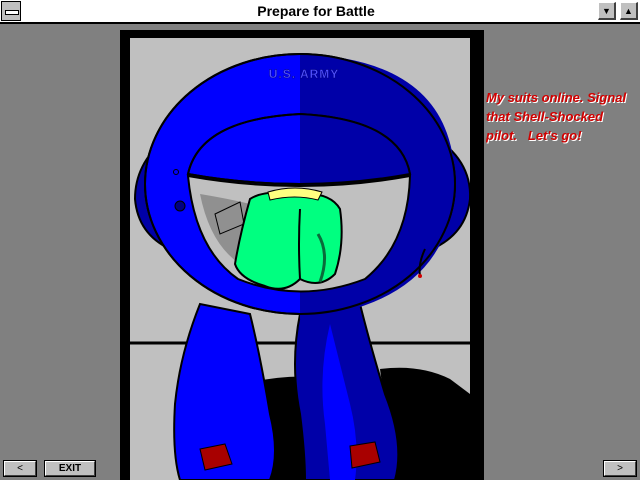 The image size is (640, 480). What do you see at coordinates (316, 11) in the screenshot?
I see `window-title: Prepare for Battle` at bounding box center [316, 11].